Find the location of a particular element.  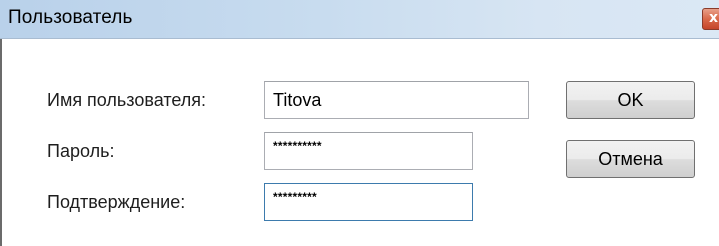

username-label: Имя пользователя: is located at coordinates (127, 100).